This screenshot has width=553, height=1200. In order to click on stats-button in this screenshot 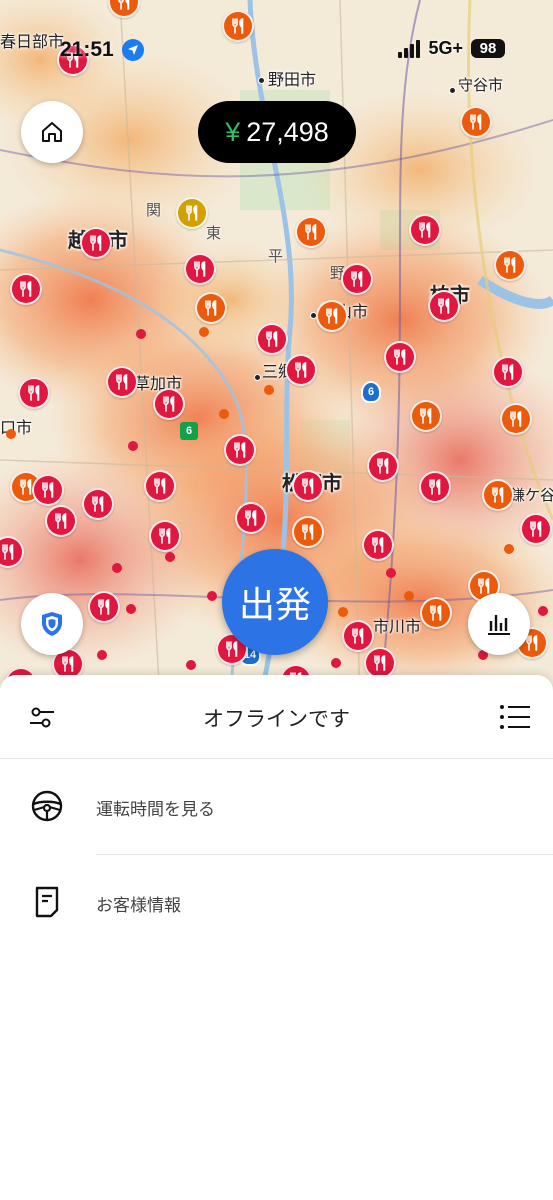, I will do `click(499, 624)`.